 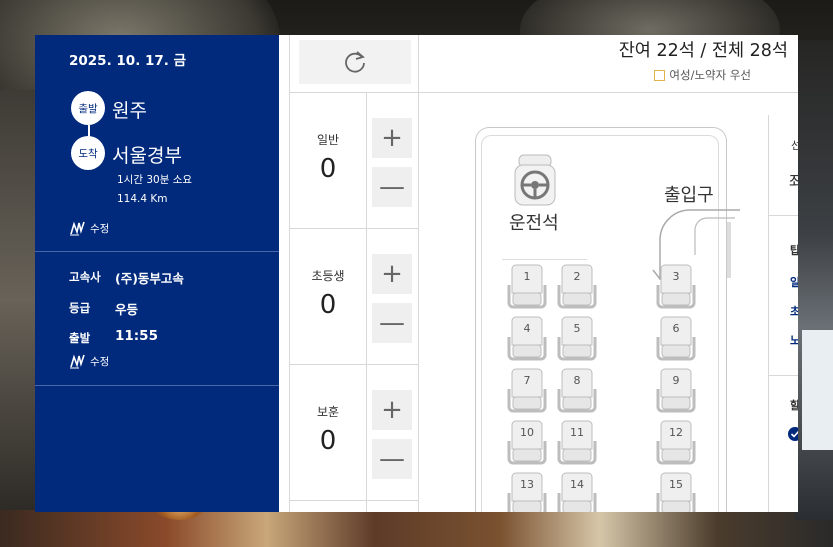 I want to click on seat: 9, so click(x=676, y=391).